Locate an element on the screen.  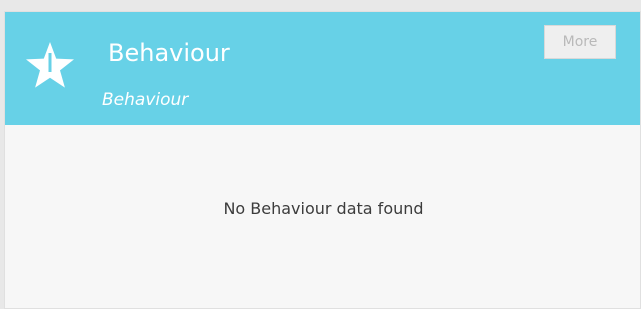
card-subtitle: Behaviour is located at coordinates (145, 100).